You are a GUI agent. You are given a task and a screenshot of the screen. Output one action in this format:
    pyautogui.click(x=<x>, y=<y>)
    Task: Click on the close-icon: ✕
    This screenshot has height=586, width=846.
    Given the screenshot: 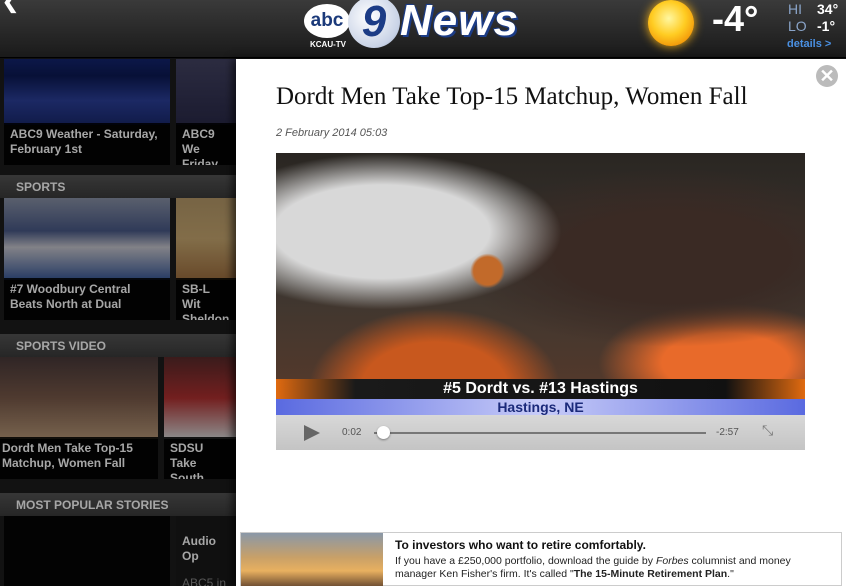 What is the action you would take?
    pyautogui.click(x=827, y=76)
    